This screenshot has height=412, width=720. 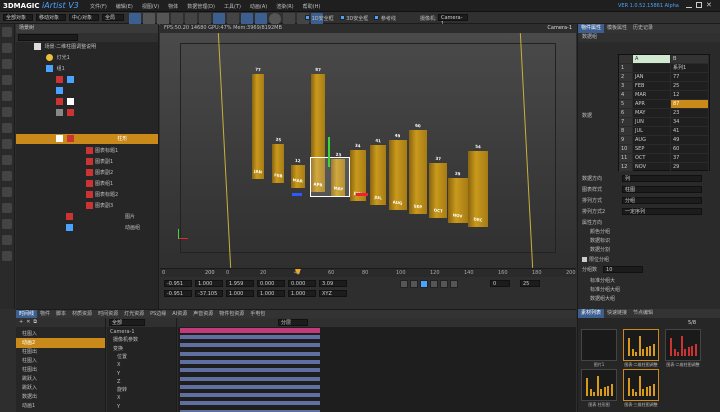 I want to click on data-section-header: 数据组, so click(x=649, y=37).